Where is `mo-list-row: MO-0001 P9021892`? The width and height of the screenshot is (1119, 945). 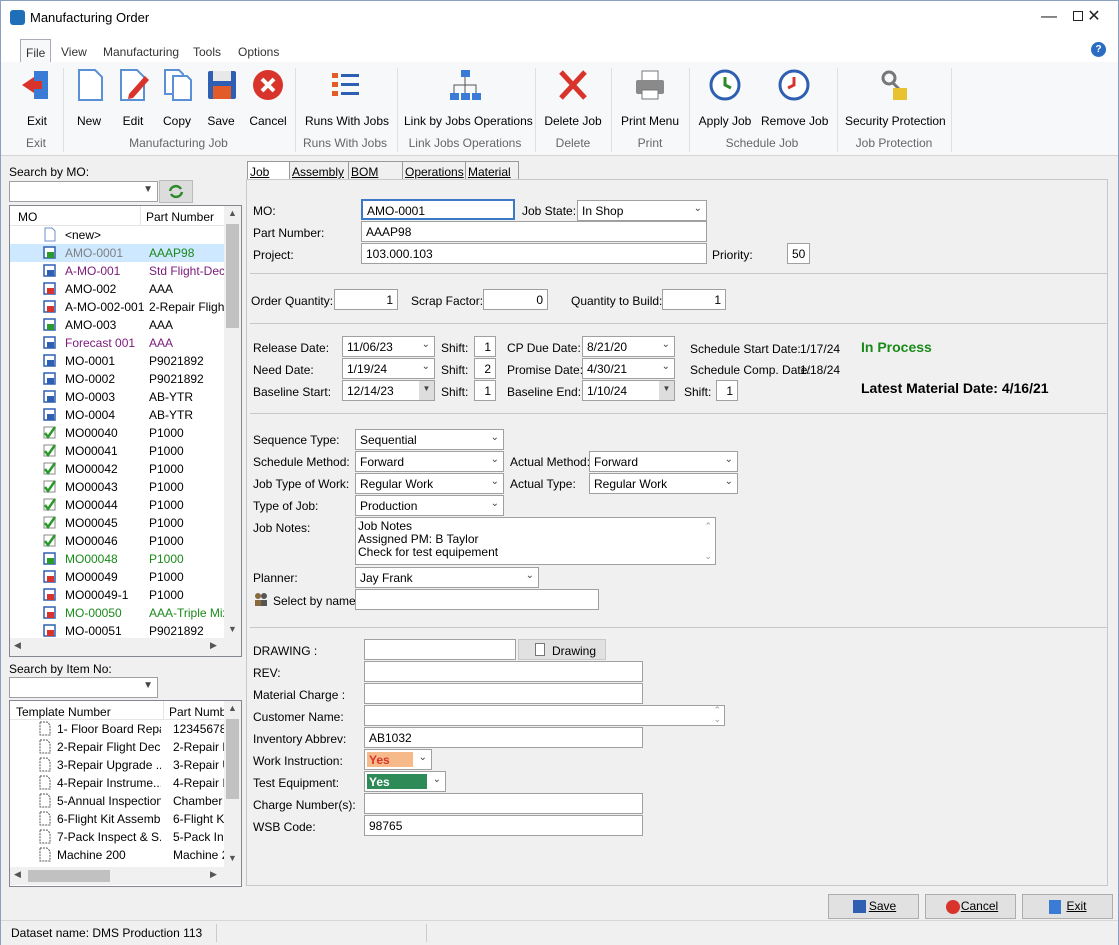 mo-list-row: MO-0001 P9021892 is located at coordinates (117, 361).